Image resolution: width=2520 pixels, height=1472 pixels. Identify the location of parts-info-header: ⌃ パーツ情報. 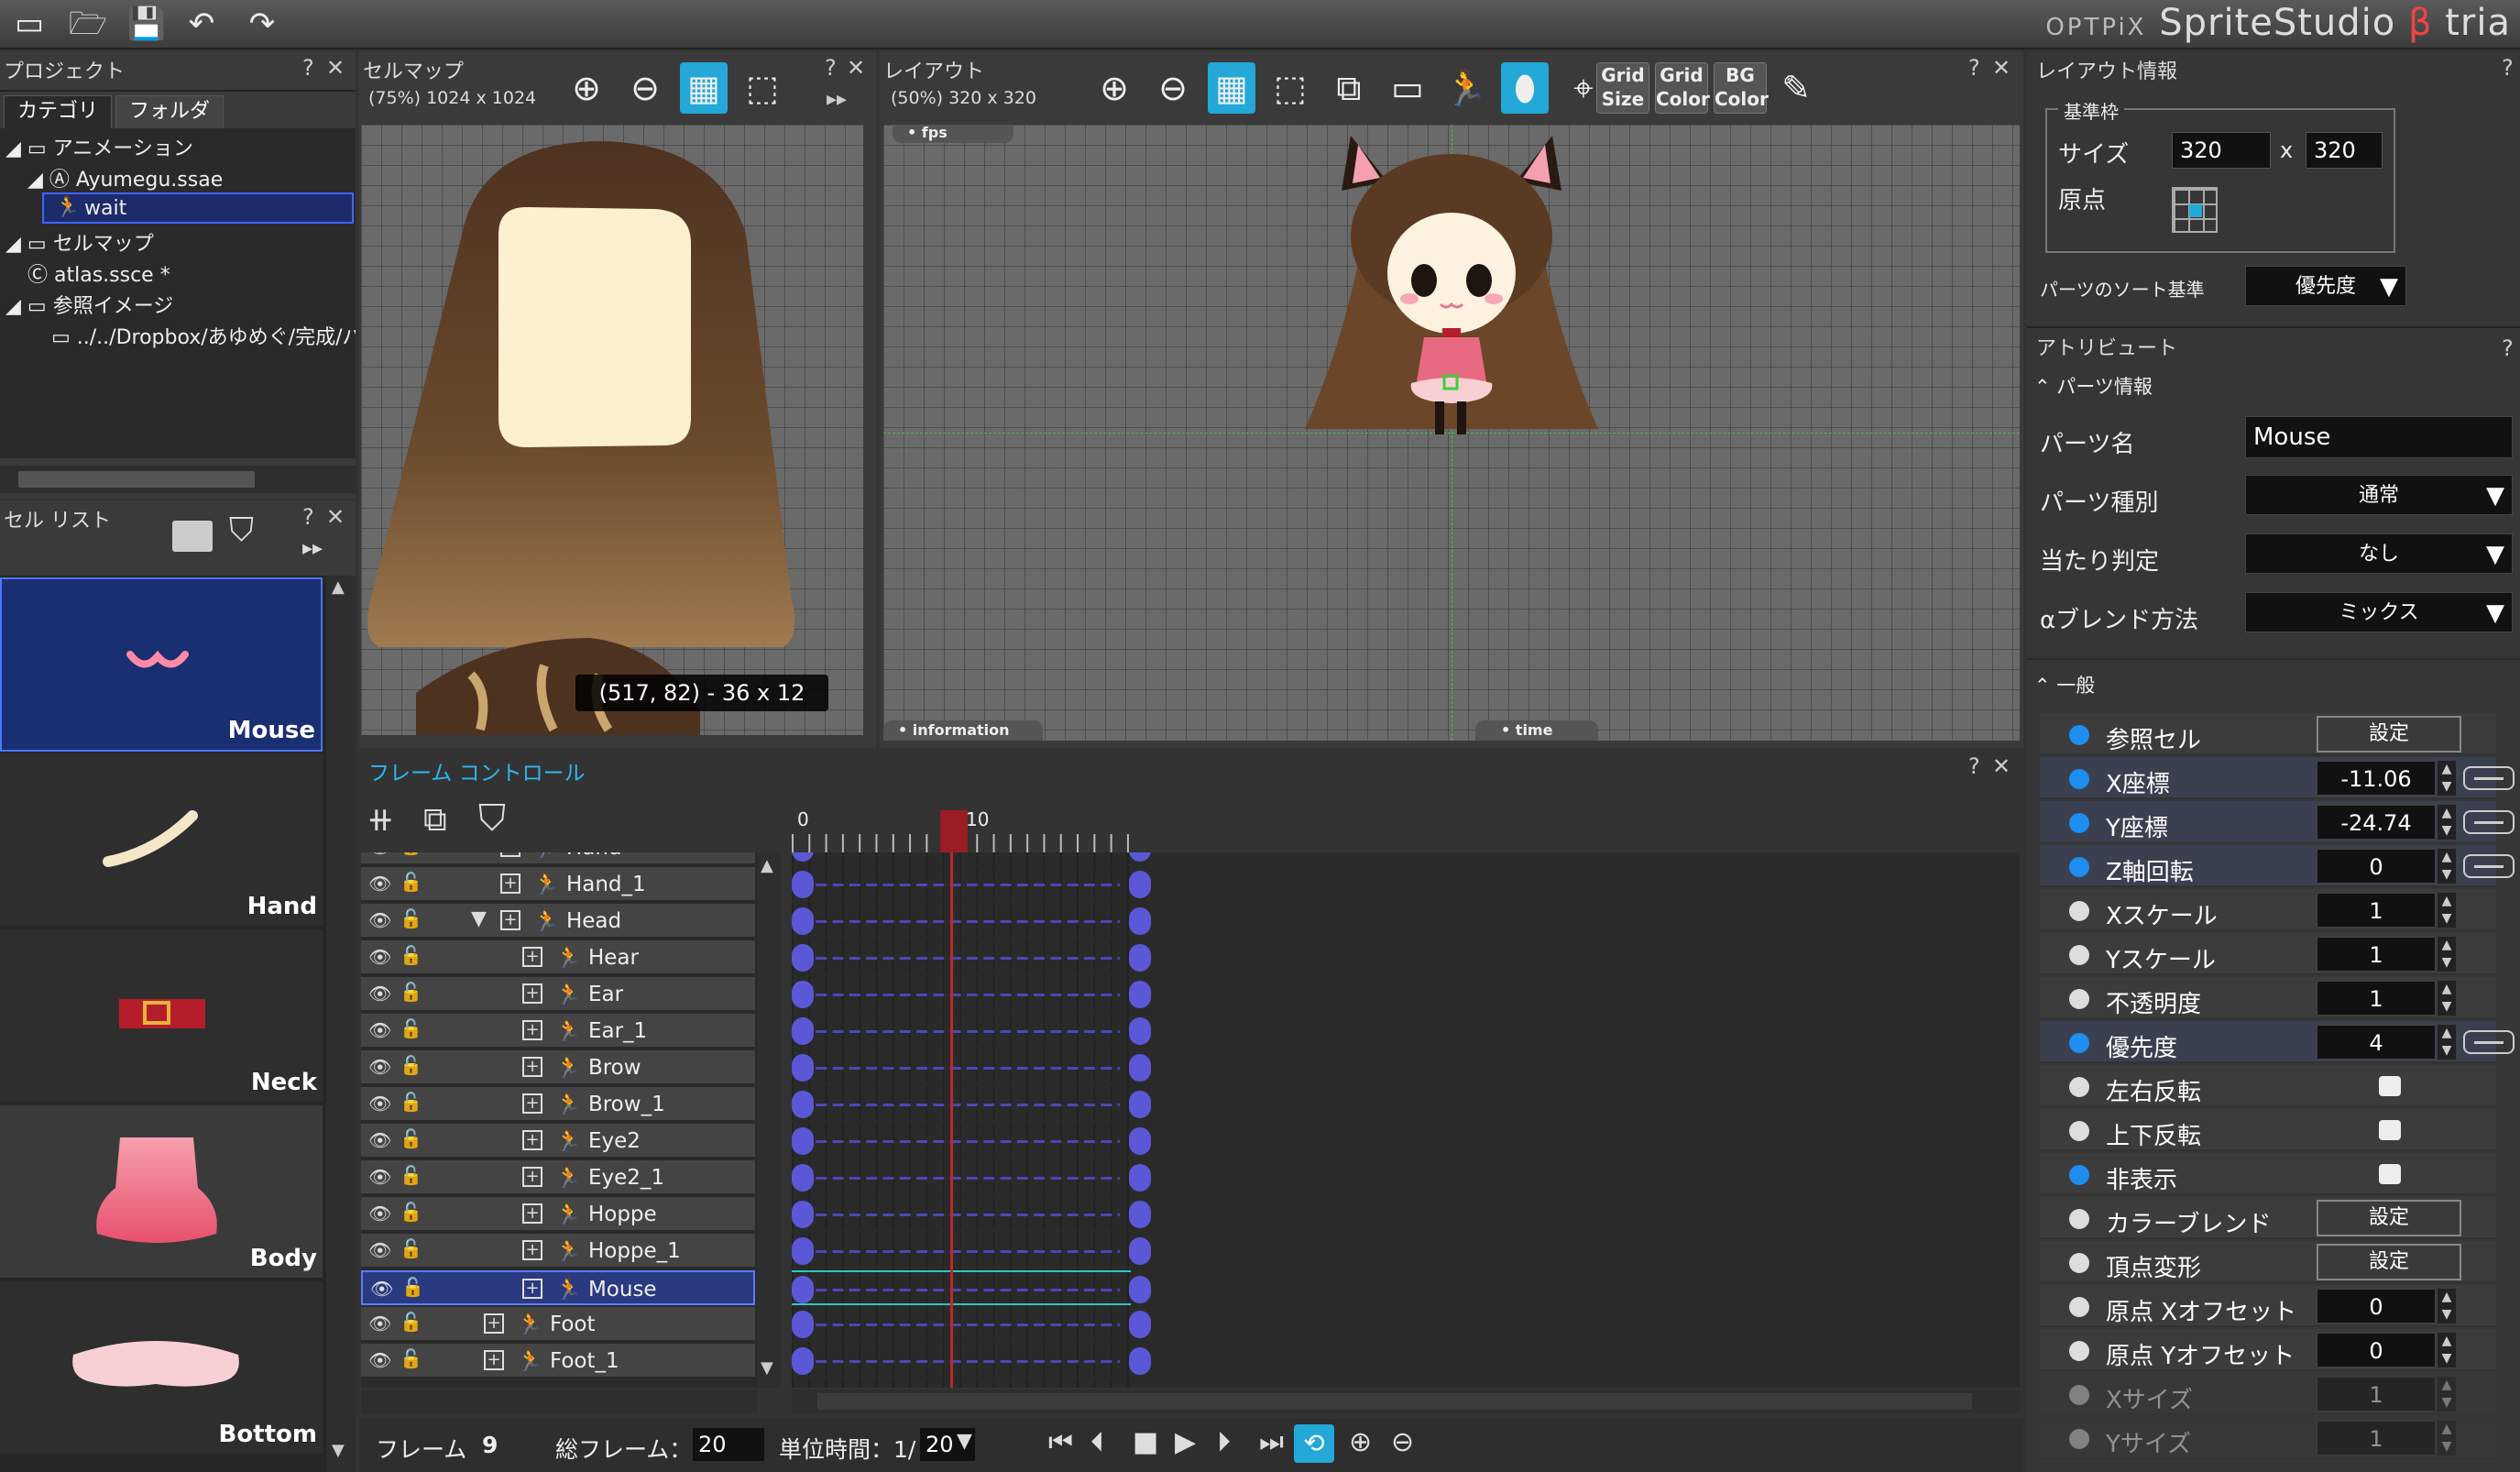
(2093, 386).